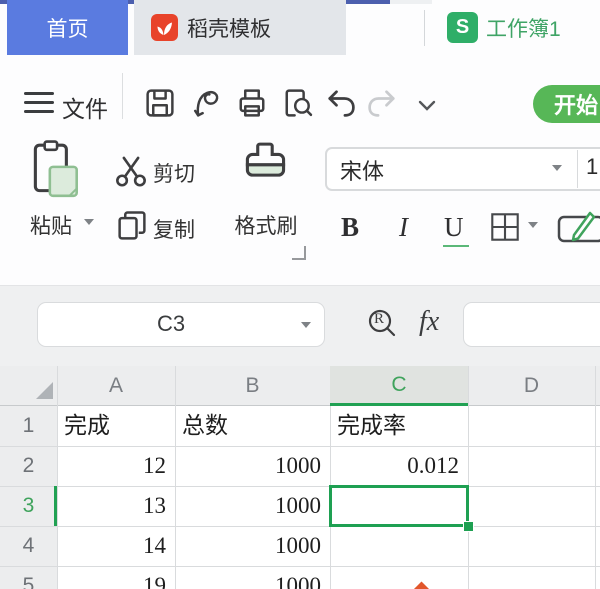  Describe the element at coordinates (468, 526) in the screenshot. I see `fill-handle` at that location.